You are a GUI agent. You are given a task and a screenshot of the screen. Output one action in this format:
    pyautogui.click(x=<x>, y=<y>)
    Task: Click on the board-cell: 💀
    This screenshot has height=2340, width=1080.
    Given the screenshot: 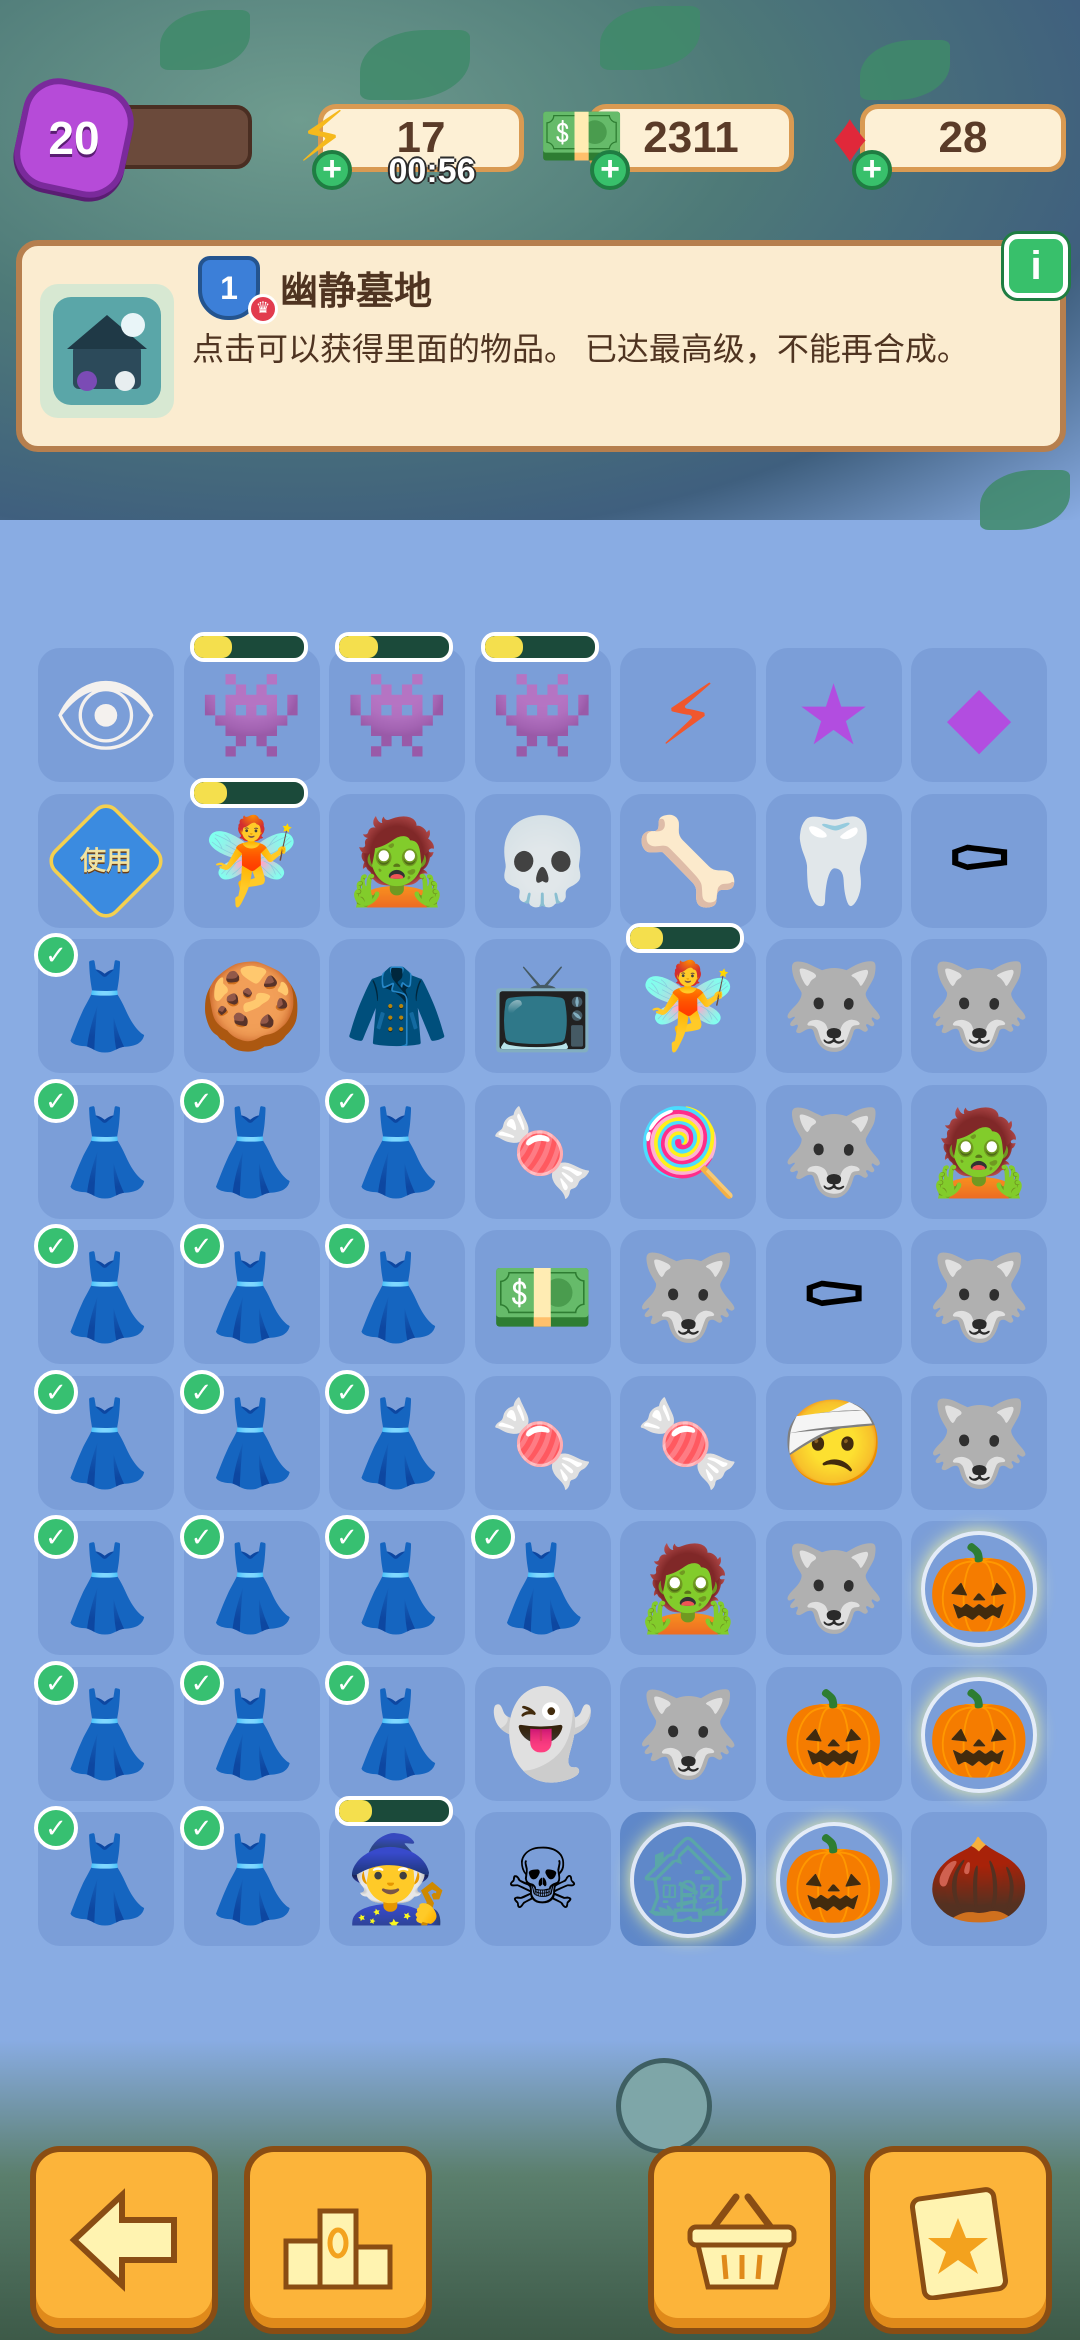 What is the action you would take?
    pyautogui.click(x=542, y=860)
    